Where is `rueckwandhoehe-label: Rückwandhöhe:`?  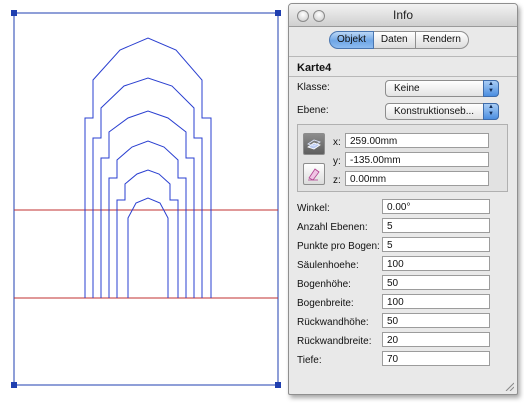 rueckwandhoehe-label: Rückwandhöhe: is located at coordinates (333, 322).